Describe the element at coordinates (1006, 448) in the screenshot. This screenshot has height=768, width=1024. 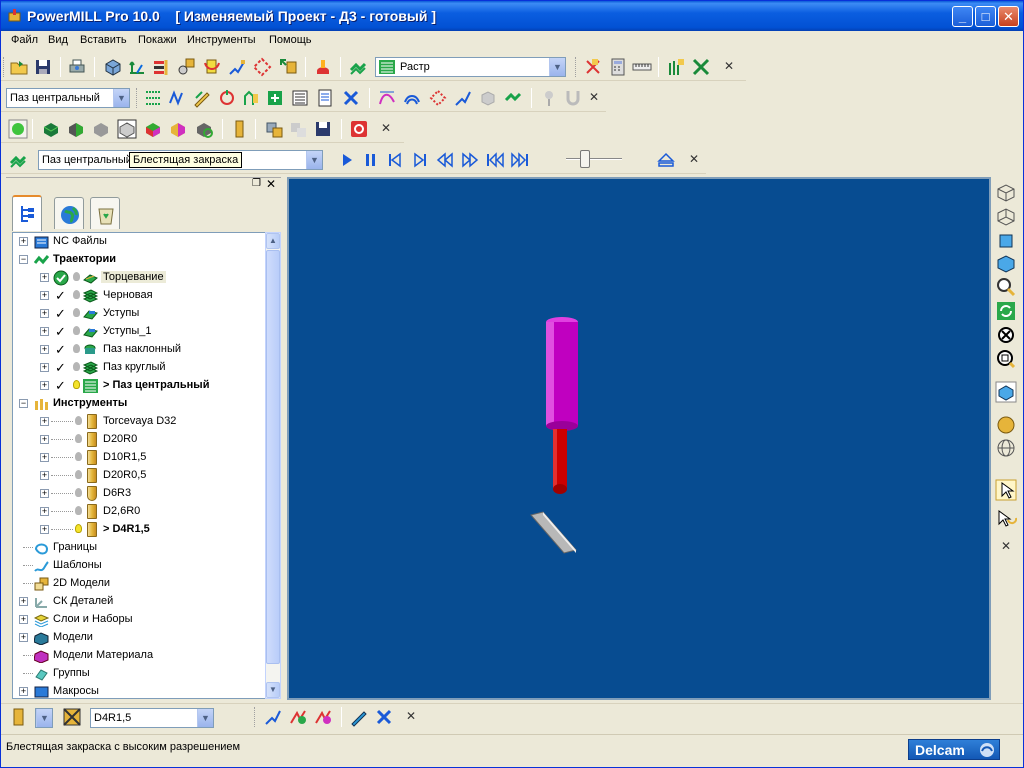
I see `wireframe-sphere-icon` at that location.